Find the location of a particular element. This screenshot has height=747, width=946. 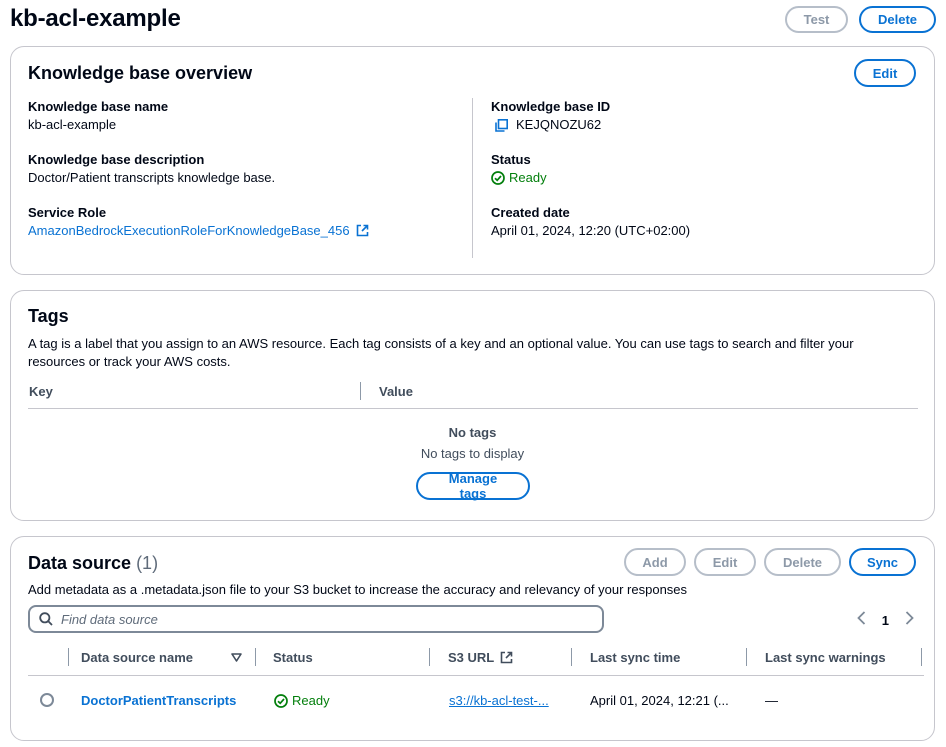

data-source-count: (1) is located at coordinates (147, 563).